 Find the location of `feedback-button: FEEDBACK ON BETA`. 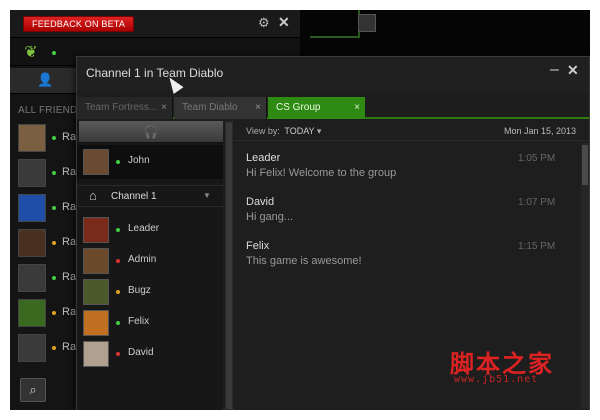

feedback-button: FEEDBACK ON BETA is located at coordinates (79, 24).